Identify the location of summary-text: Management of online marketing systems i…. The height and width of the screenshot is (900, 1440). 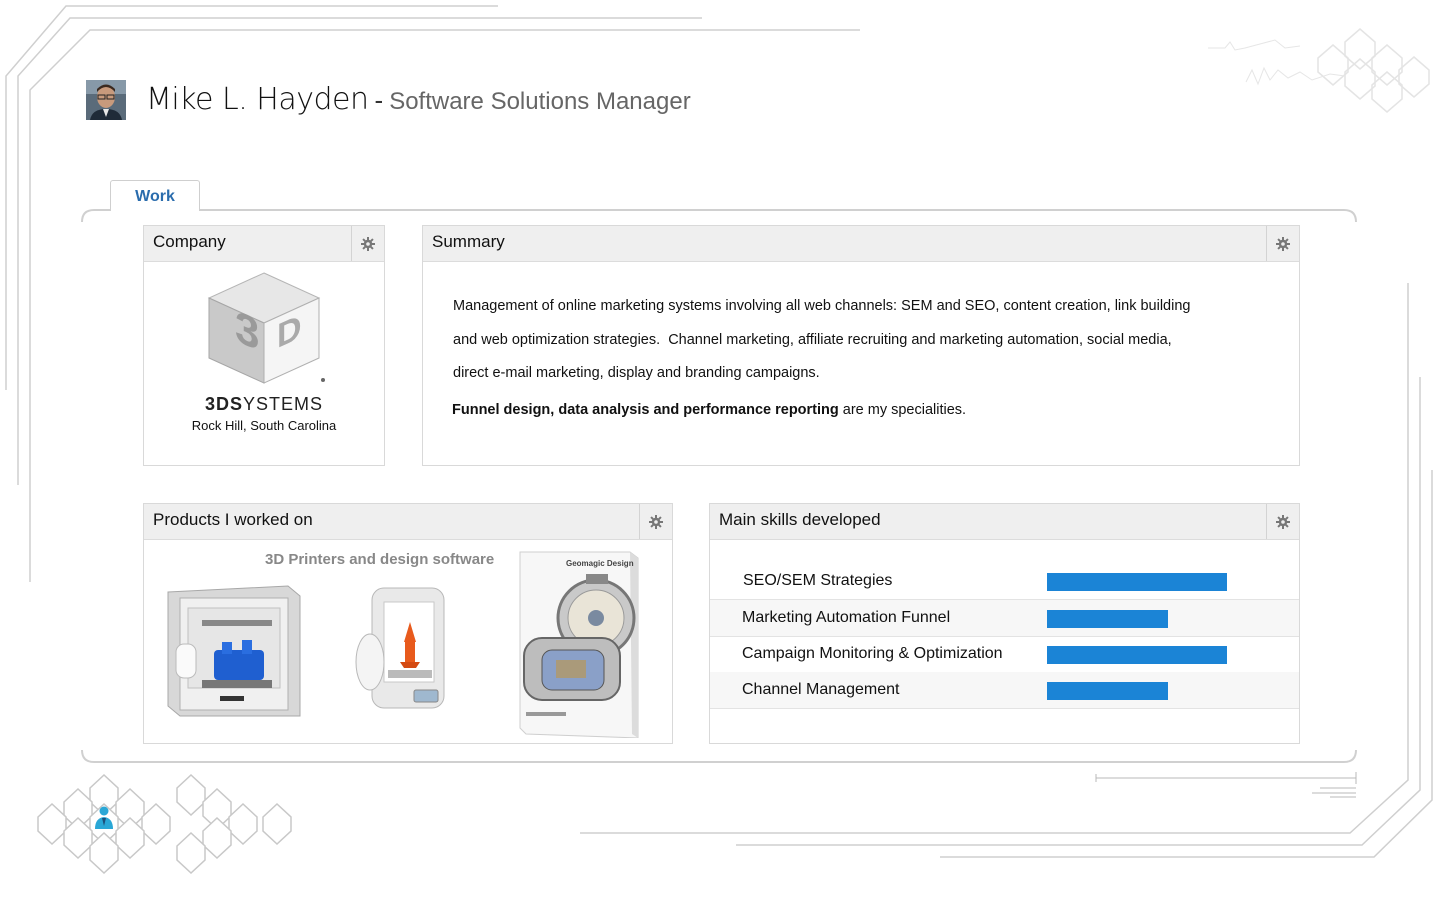
(833, 340).